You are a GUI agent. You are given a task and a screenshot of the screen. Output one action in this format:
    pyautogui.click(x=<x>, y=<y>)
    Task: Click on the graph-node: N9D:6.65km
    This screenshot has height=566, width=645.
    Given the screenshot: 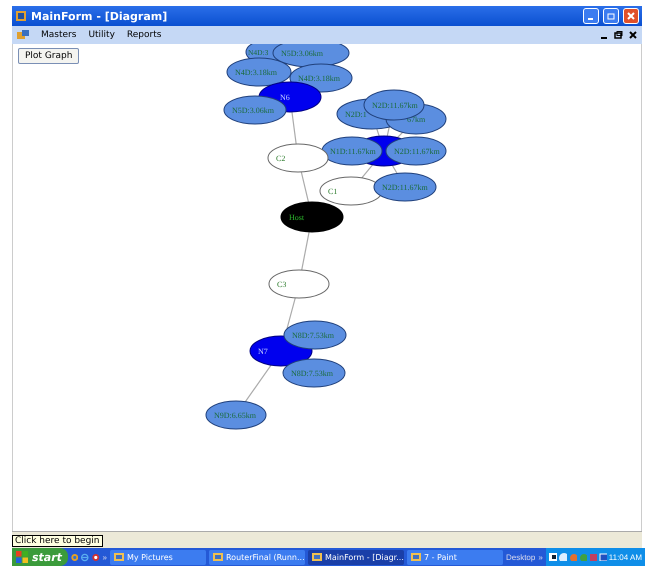 What is the action you would take?
    pyautogui.click(x=236, y=415)
    